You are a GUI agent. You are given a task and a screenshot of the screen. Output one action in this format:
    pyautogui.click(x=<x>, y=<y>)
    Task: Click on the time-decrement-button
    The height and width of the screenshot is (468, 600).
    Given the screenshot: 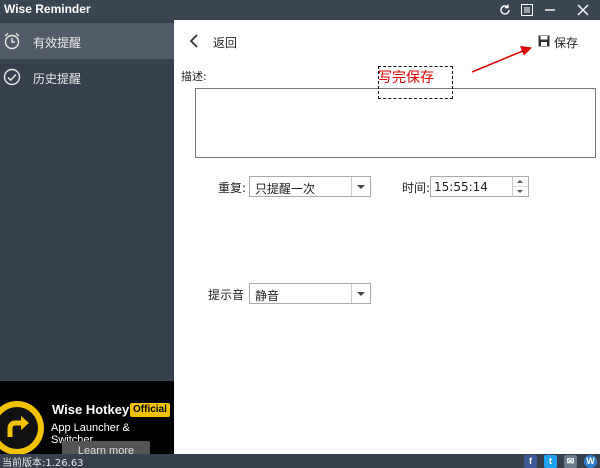 What is the action you would take?
    pyautogui.click(x=520, y=192)
    